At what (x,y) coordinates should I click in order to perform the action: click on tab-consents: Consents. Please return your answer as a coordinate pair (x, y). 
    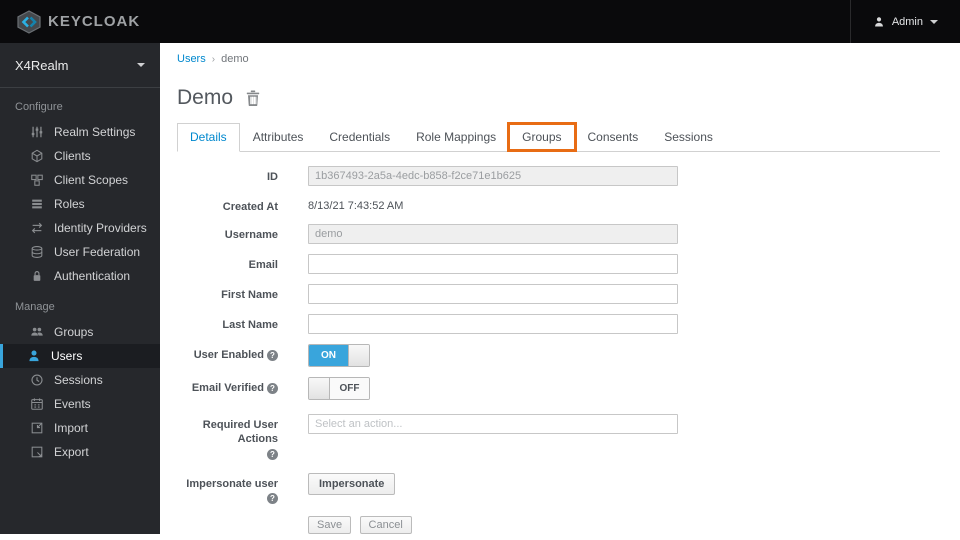
    Looking at the image, I should click on (613, 137).